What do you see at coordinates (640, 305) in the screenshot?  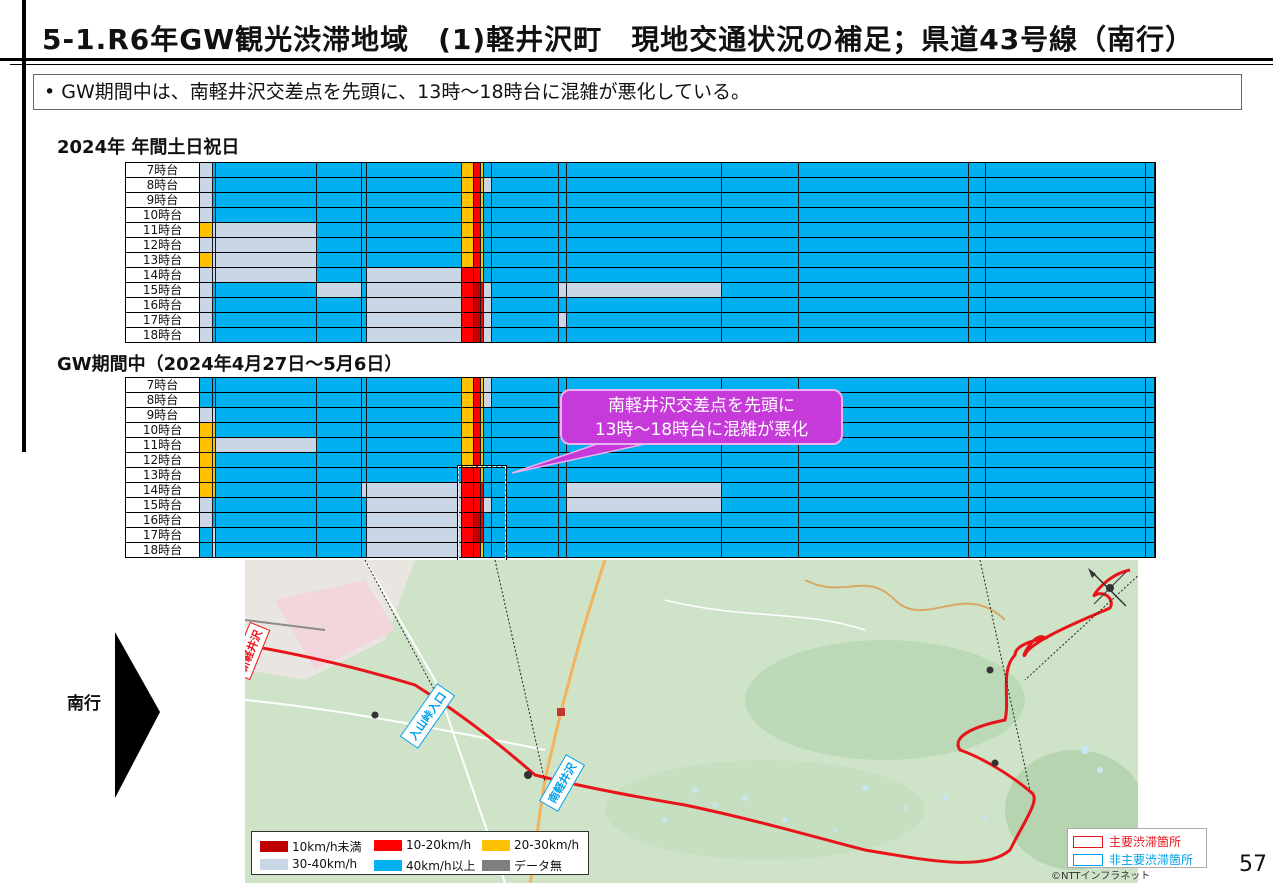 I see `annual-row: 16時台` at bounding box center [640, 305].